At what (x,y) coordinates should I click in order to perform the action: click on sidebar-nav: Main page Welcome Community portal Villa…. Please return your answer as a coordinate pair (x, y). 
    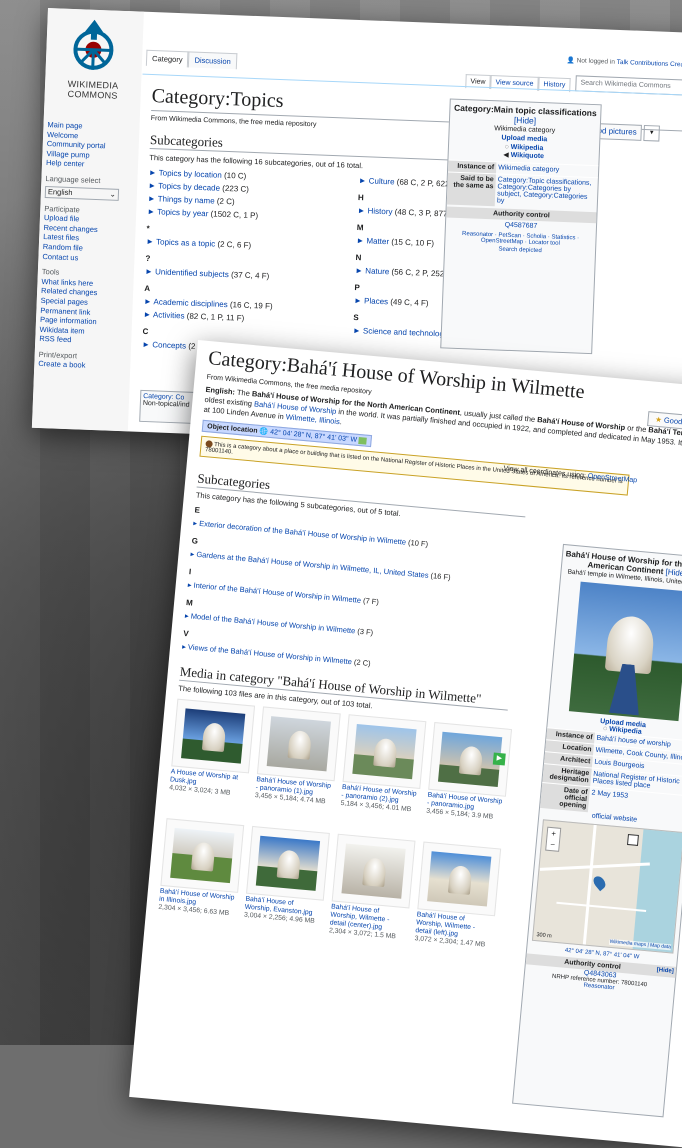
    Looking at the image, I should click on (80, 246).